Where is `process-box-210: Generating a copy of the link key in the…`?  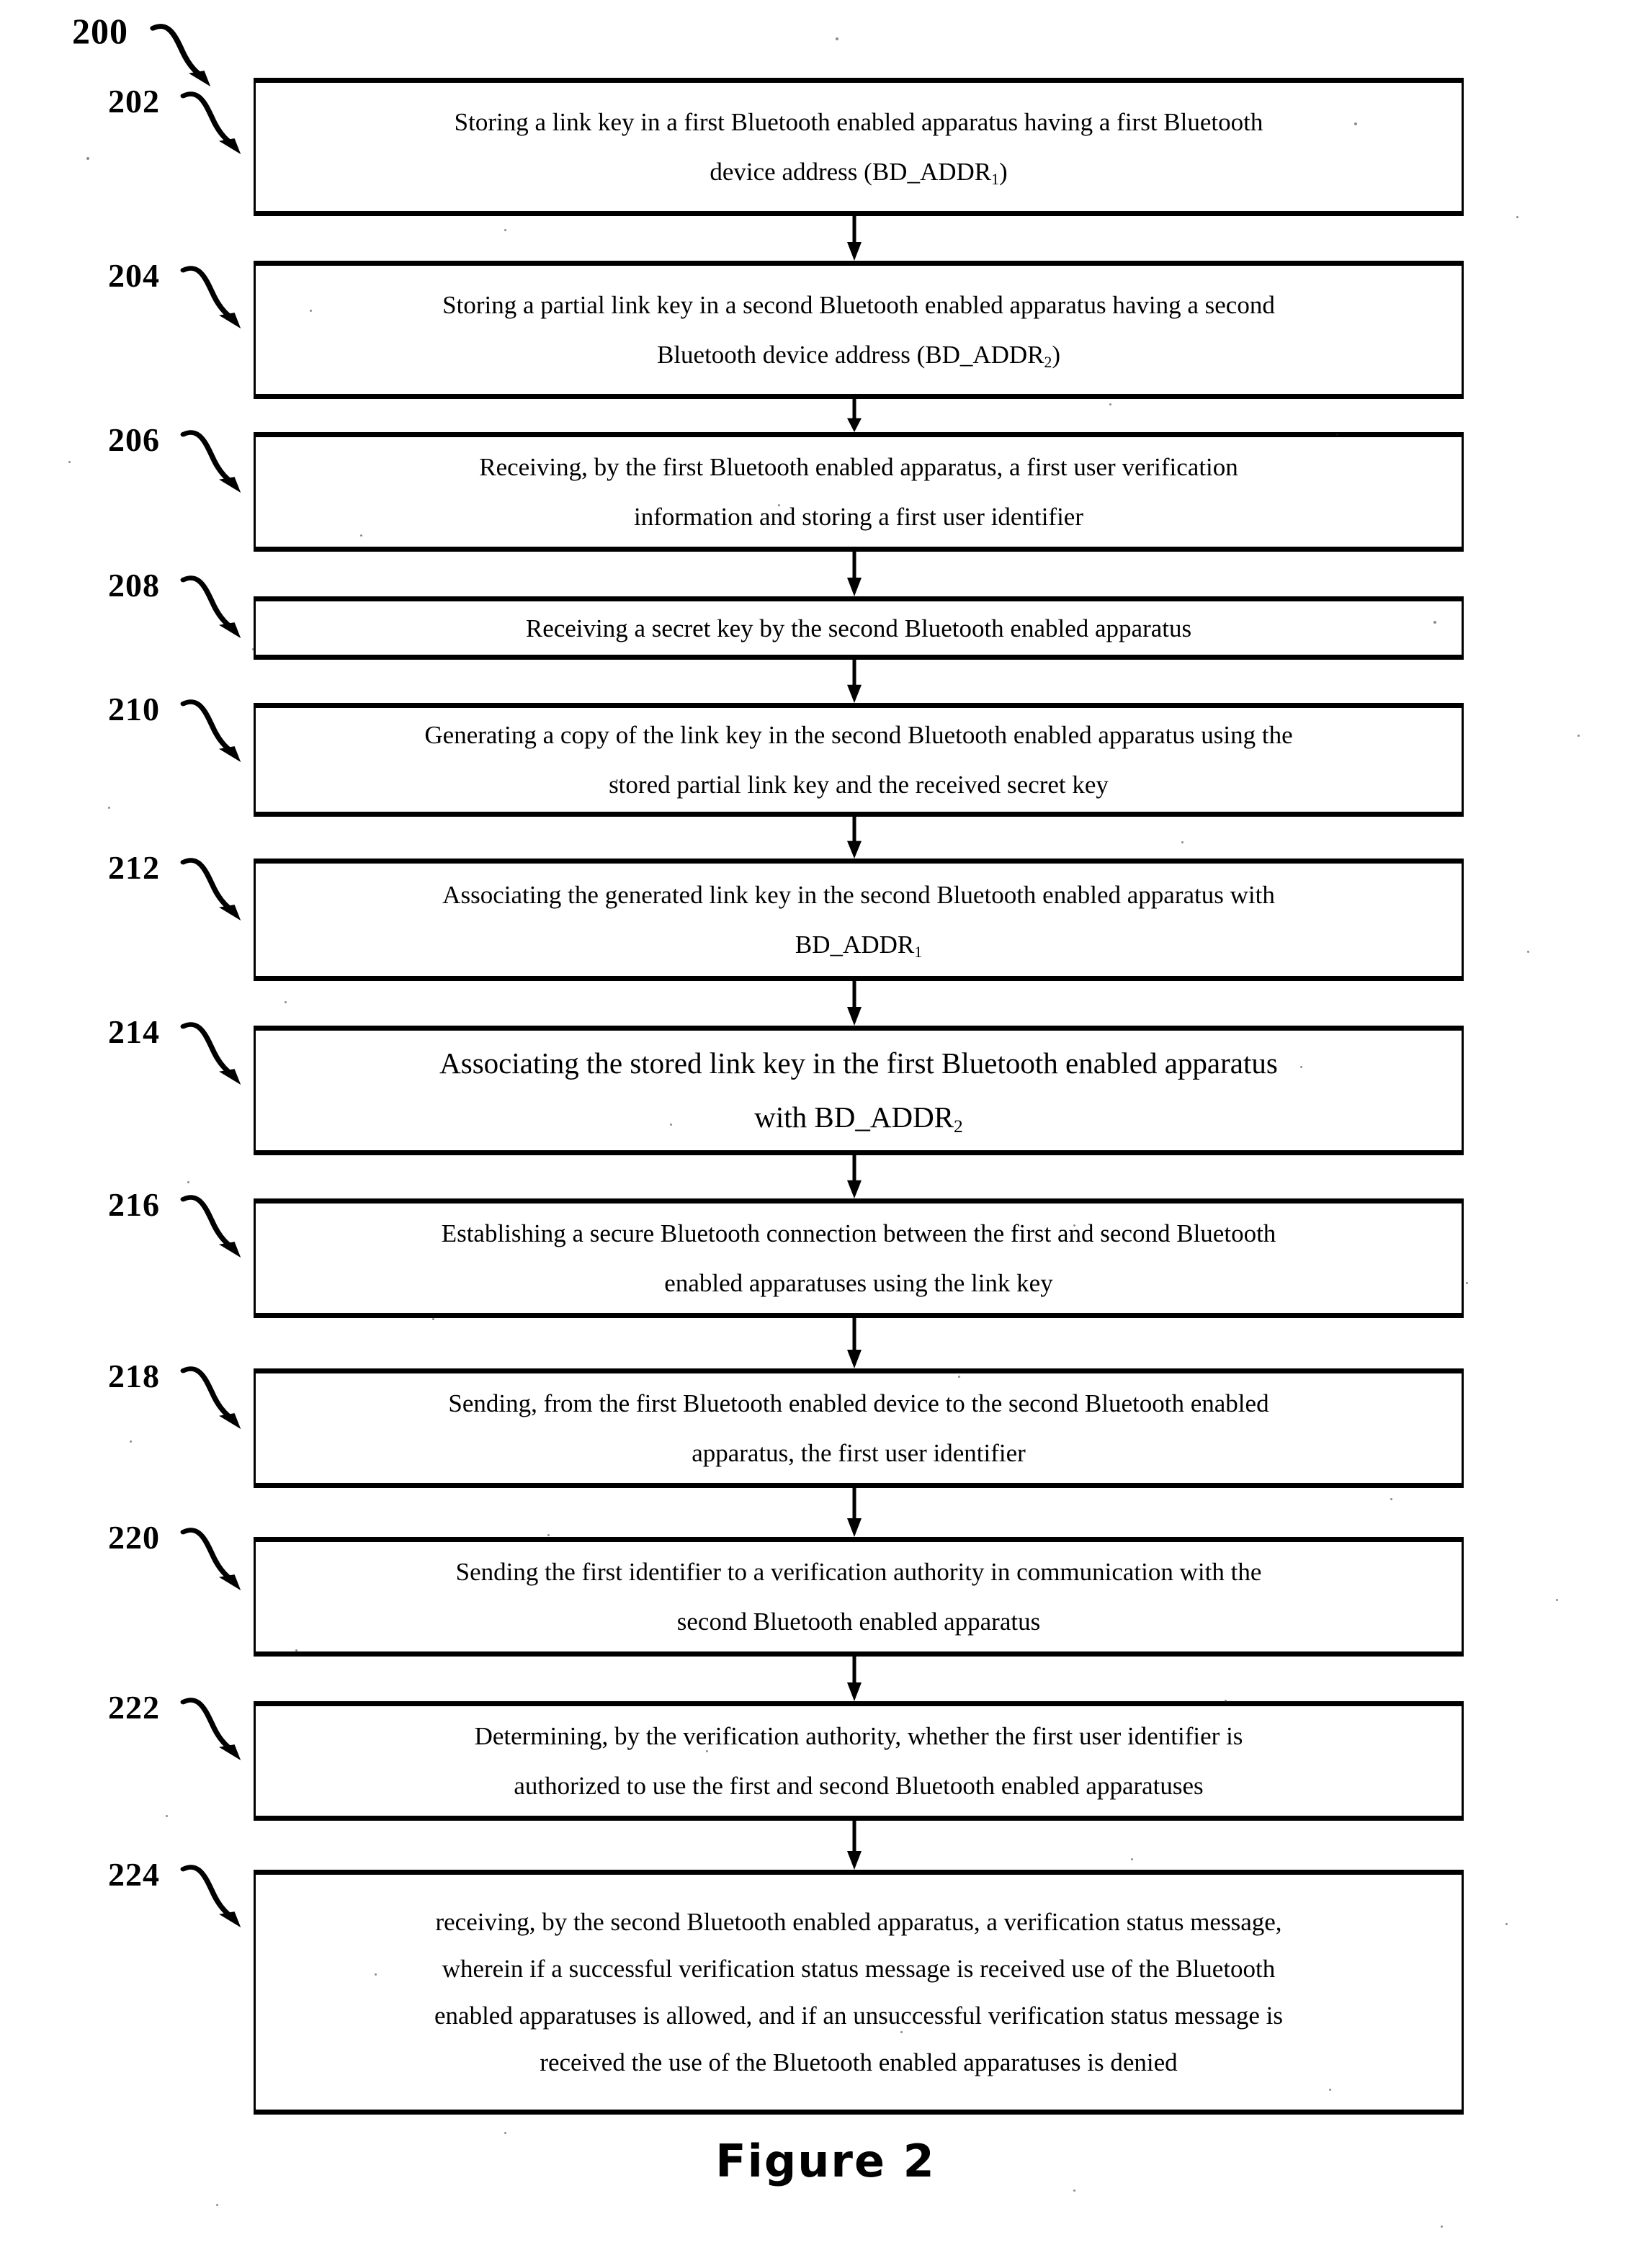
process-box-210: Generating a copy of the link key in the… is located at coordinates (859, 760).